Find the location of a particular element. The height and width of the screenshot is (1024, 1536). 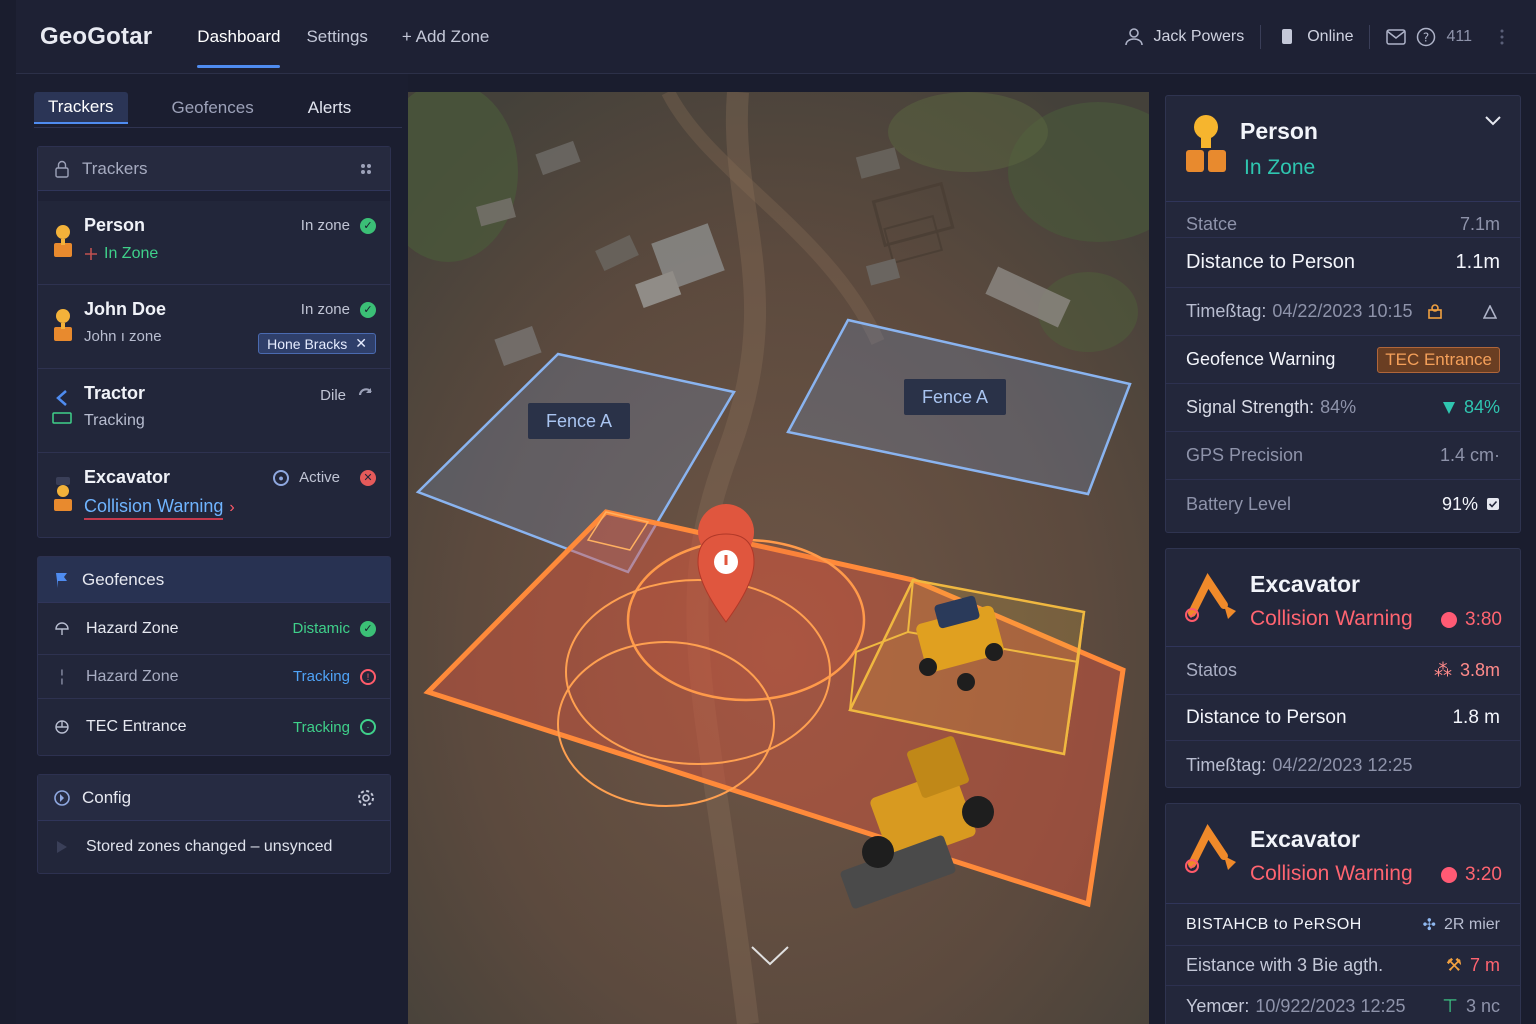

row-extra-value: 3 nc is located at coordinates (1482, 1005).